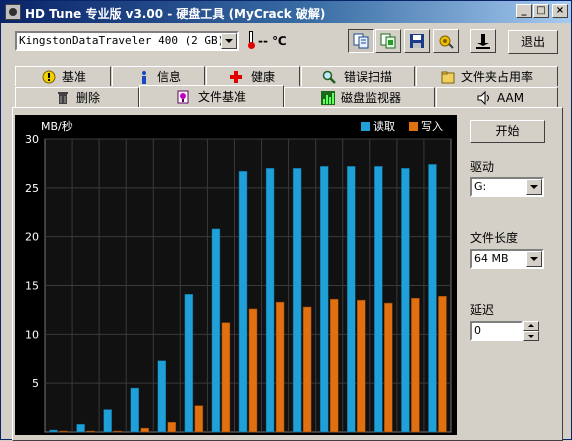 This screenshot has height=441, width=572. Describe the element at coordinates (533, 42) in the screenshot. I see `exit-button: 退出` at that location.